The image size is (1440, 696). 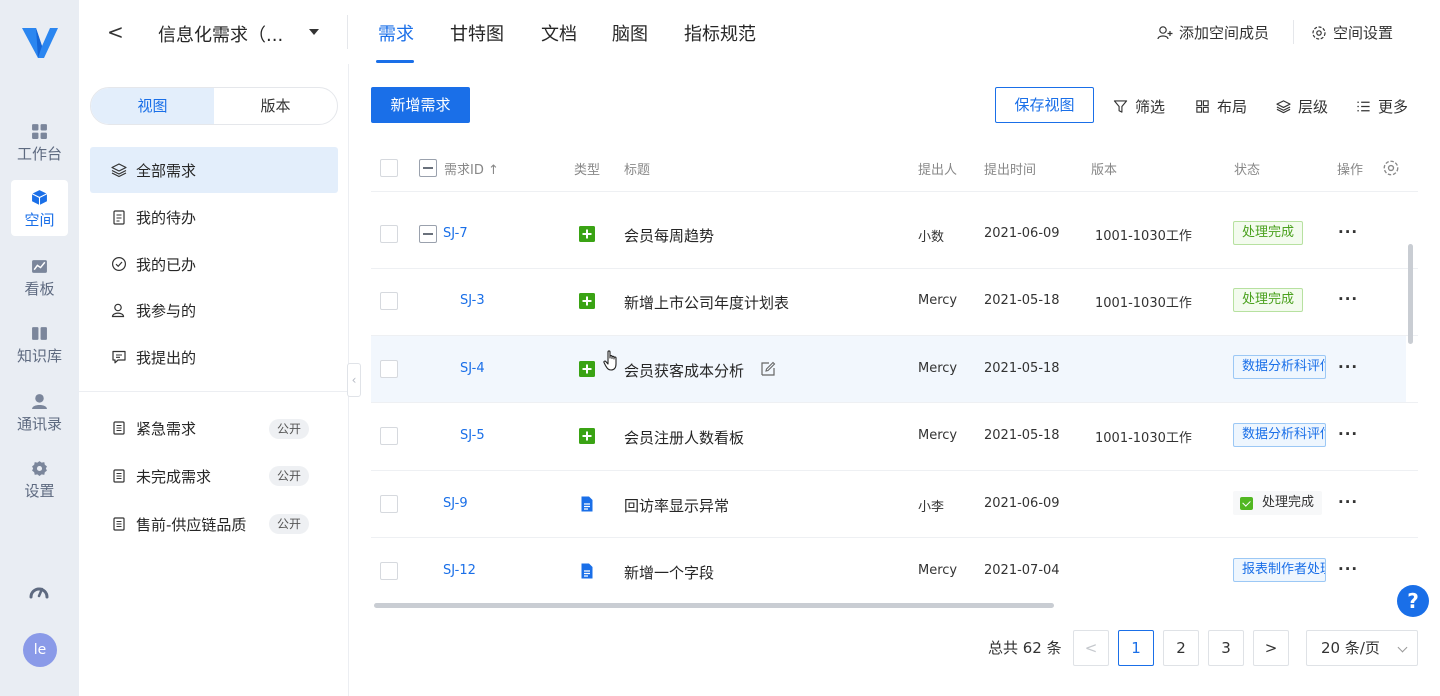 I want to click on layout-button: 布局, so click(x=1221, y=106).